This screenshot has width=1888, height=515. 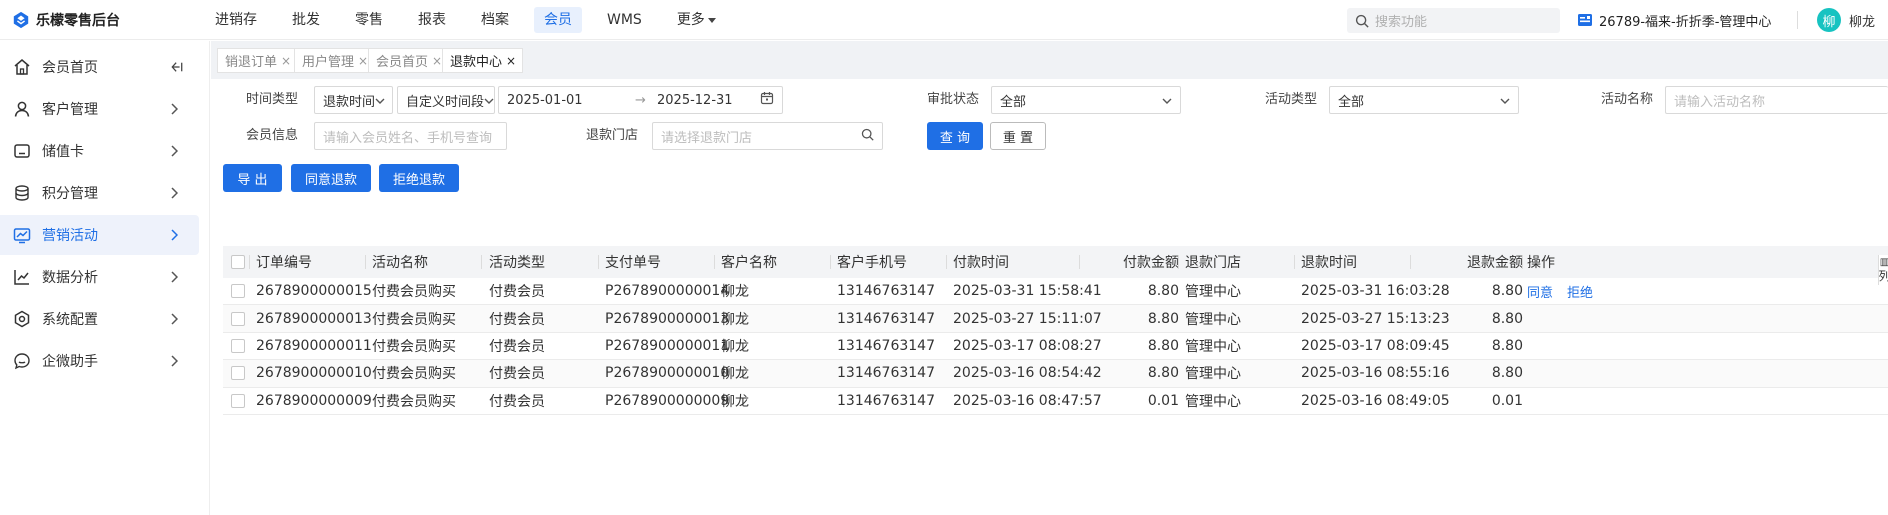 What do you see at coordinates (99, 67) in the screenshot?
I see `sidebar-item-0: 会员首页` at bounding box center [99, 67].